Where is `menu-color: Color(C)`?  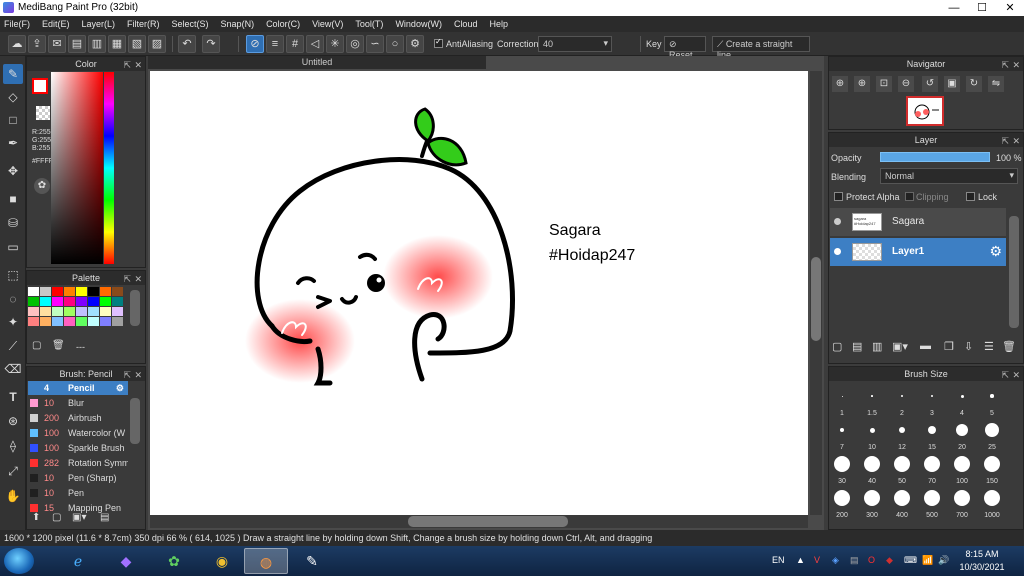
menu-color: Color(C) is located at coordinates (283, 24).